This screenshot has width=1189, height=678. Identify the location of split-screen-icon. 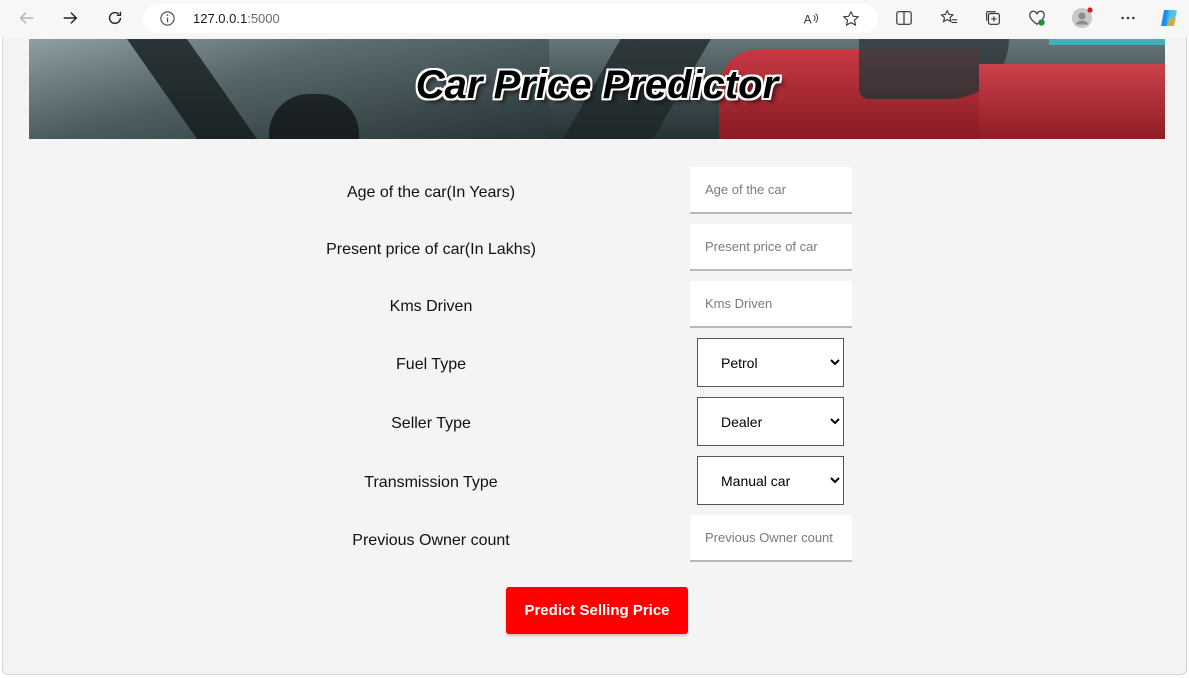
(904, 18).